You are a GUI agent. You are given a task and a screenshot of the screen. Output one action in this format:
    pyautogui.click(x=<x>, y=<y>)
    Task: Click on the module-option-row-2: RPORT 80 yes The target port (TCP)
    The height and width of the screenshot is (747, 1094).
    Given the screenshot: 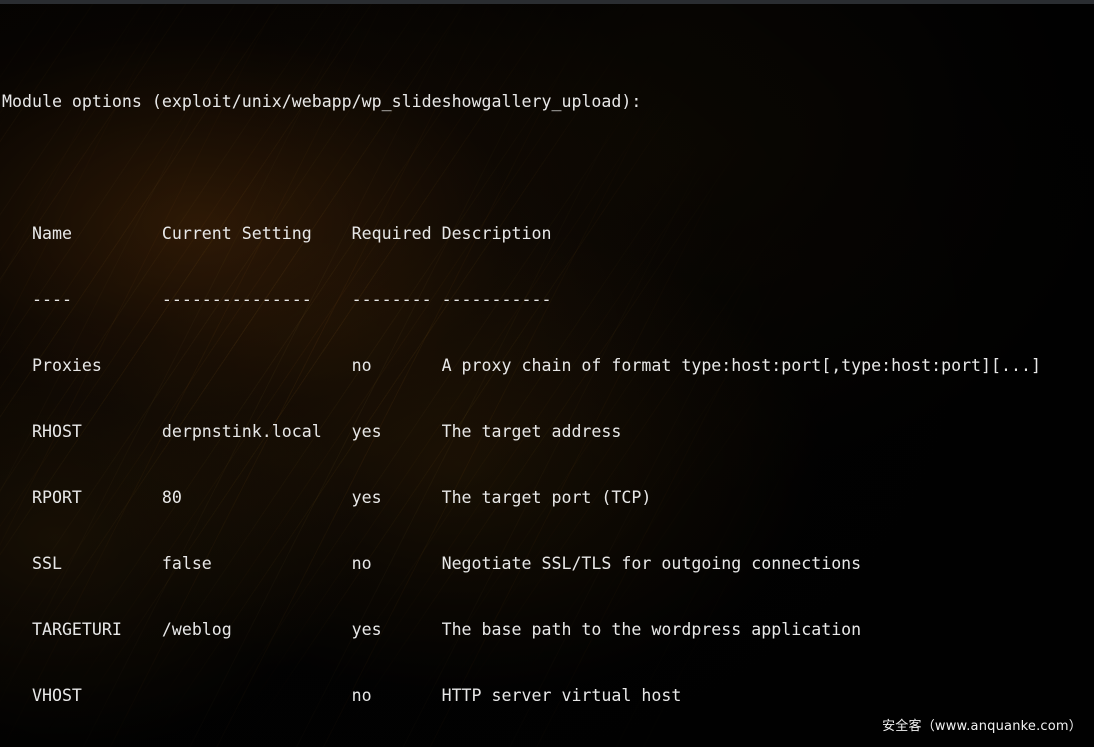 What is the action you would take?
    pyautogui.click(x=327, y=497)
    